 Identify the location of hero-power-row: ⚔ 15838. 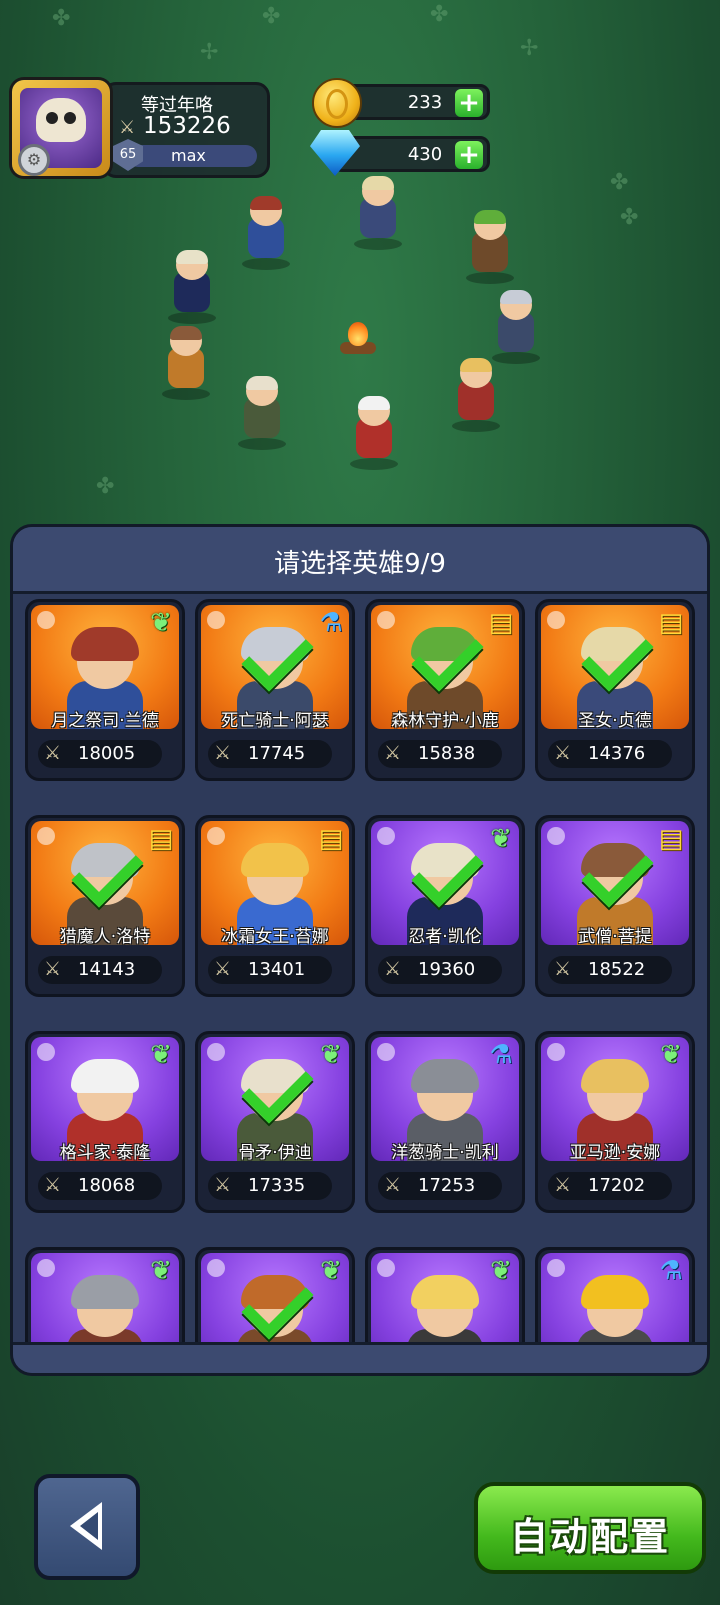
(440, 754).